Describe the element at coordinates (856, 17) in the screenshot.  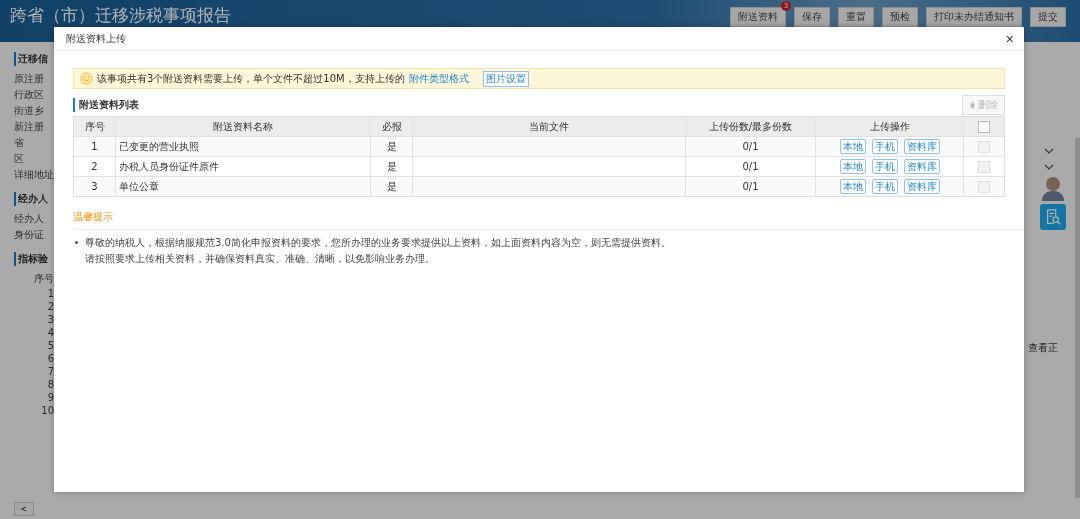
I see `toolbar-button: 重置` at that location.